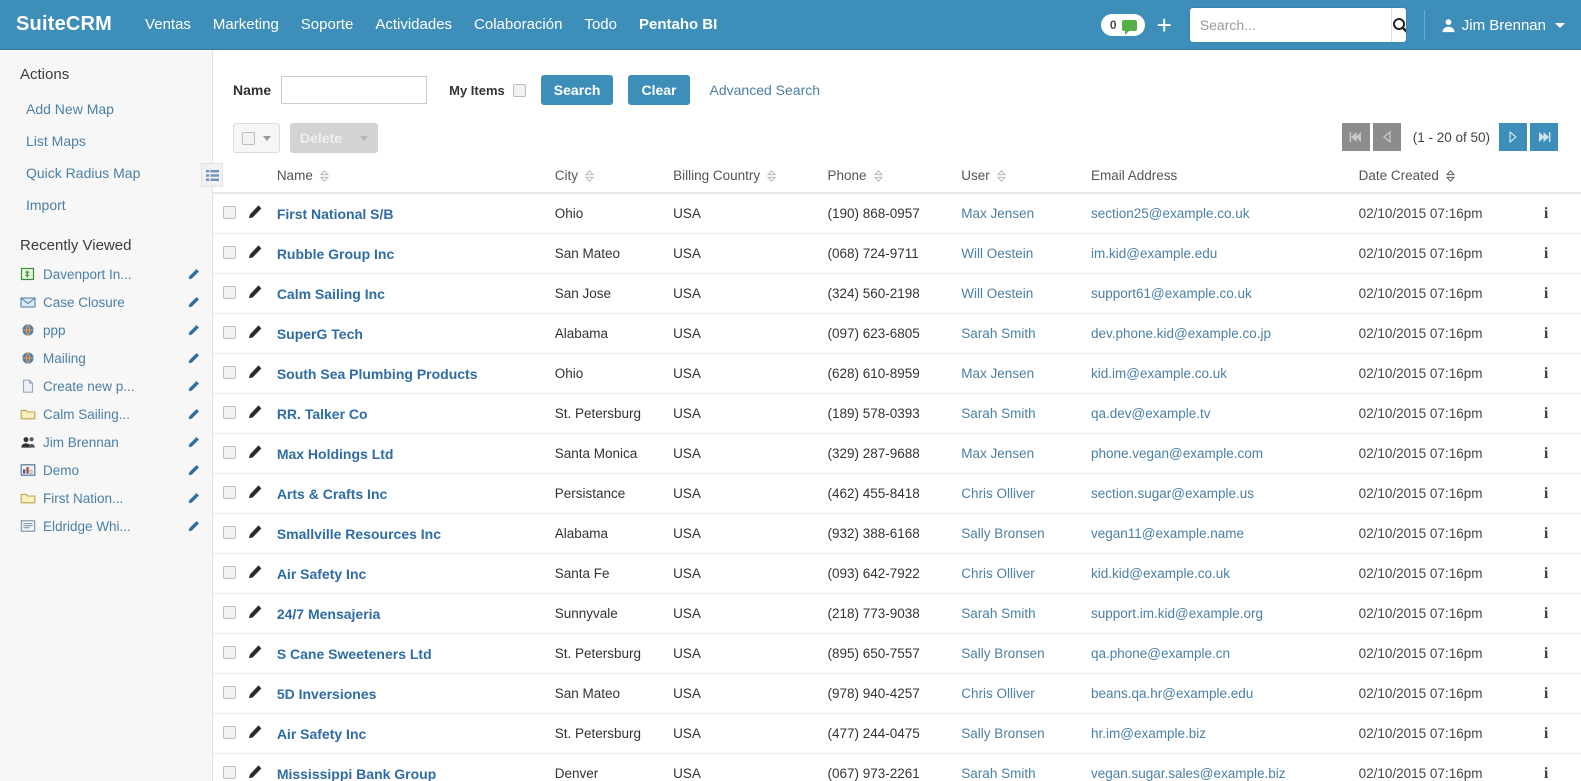 Image resolution: width=1581 pixels, height=781 pixels. Describe the element at coordinates (335, 214) in the screenshot. I see `account-name-link: First National S/B` at that location.